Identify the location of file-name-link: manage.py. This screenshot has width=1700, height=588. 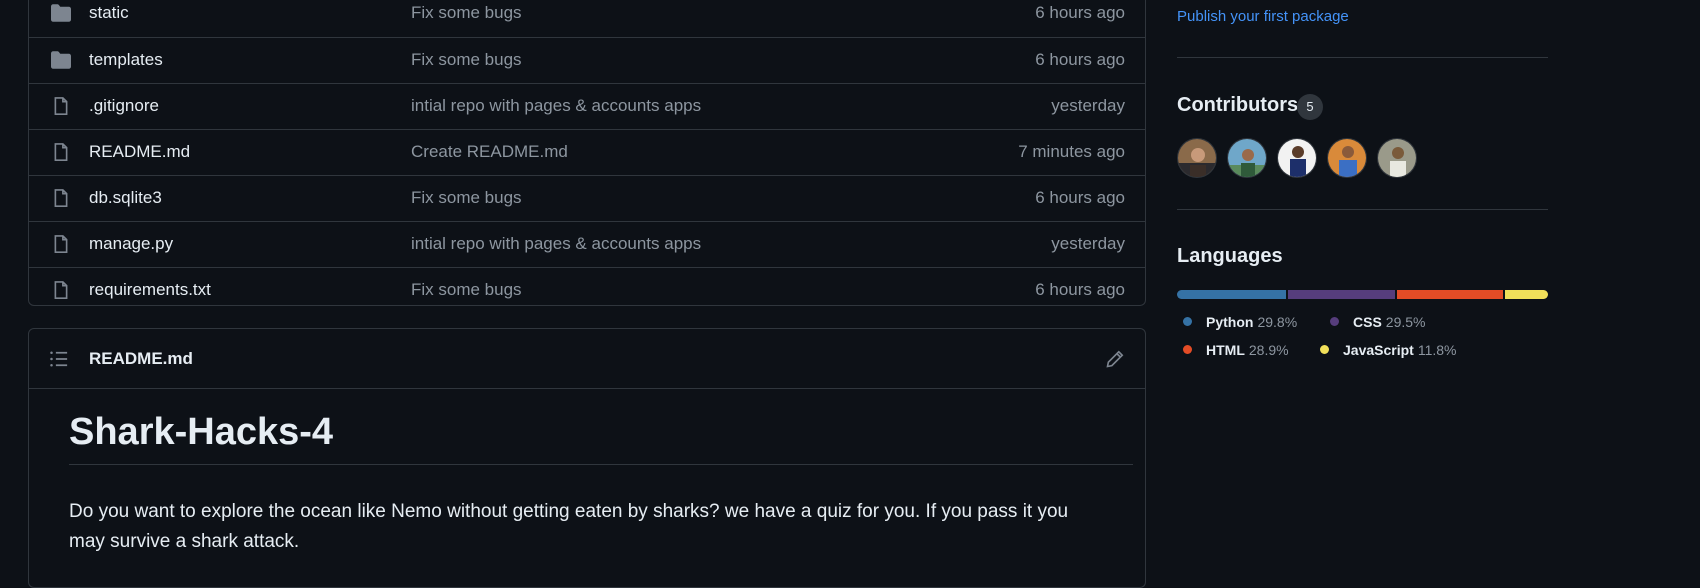
(131, 244).